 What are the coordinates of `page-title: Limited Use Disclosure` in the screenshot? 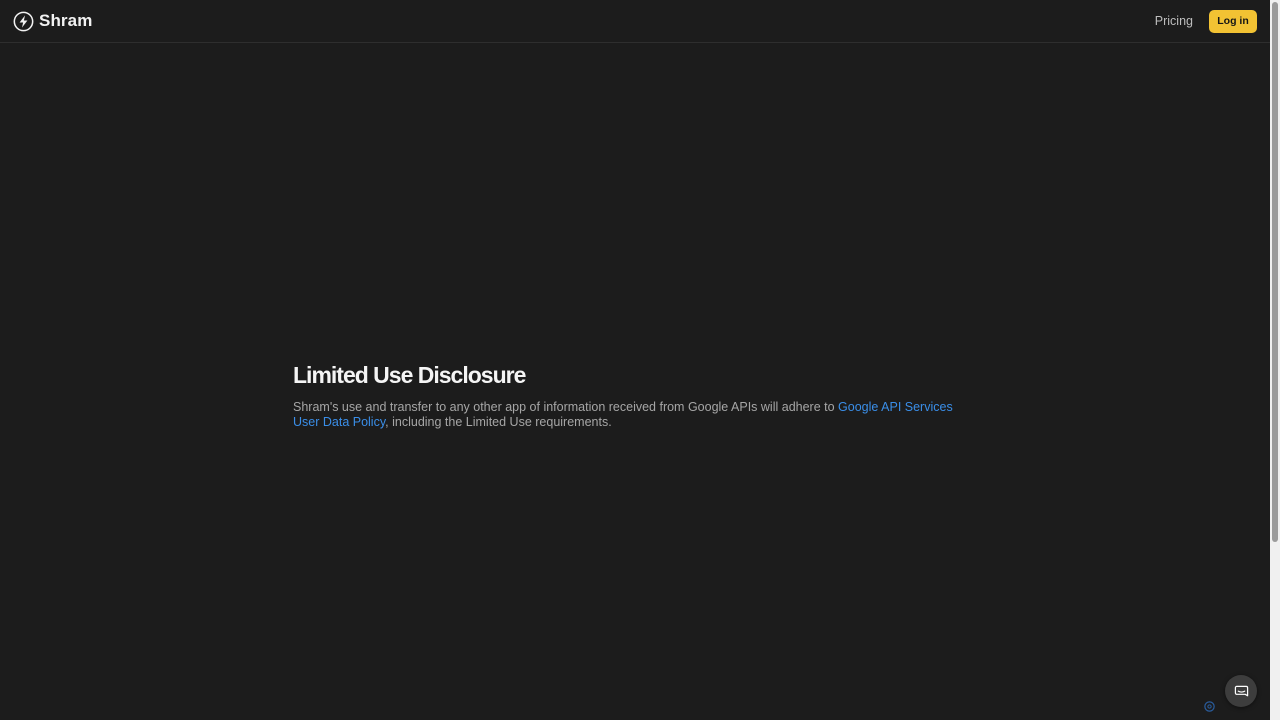 It's located at (409, 375).